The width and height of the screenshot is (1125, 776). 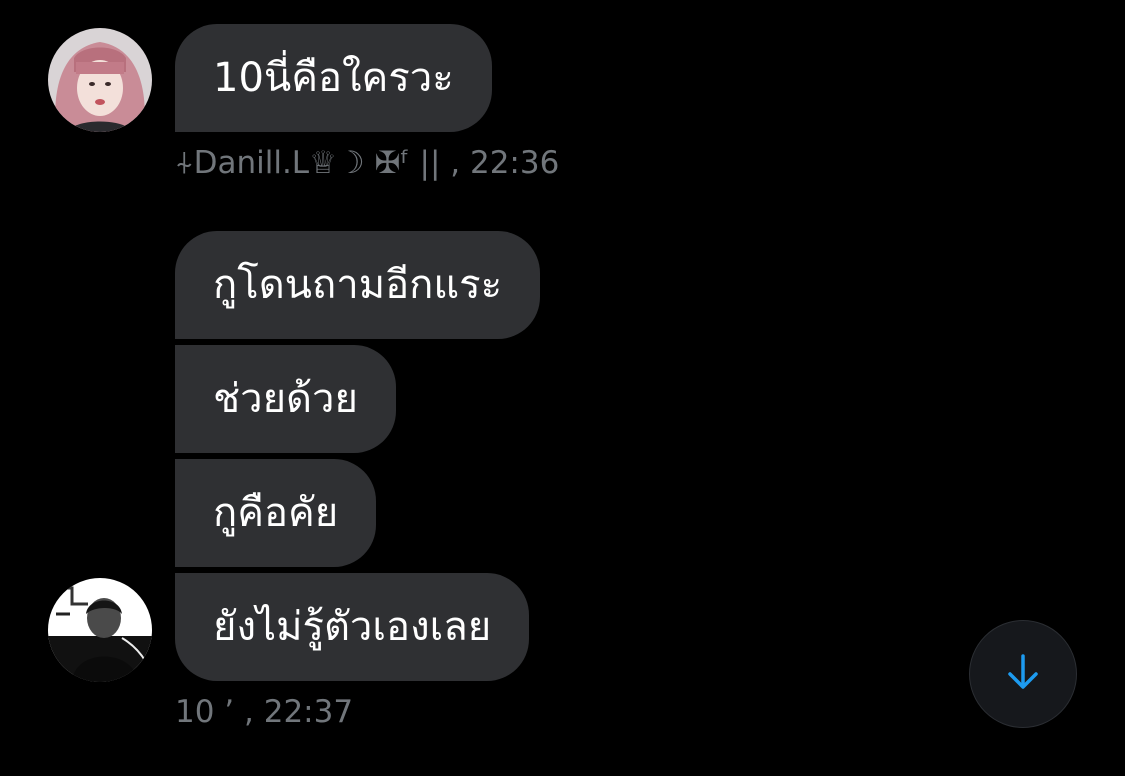 I want to click on sender-name: 10 ’, so click(x=204, y=712).